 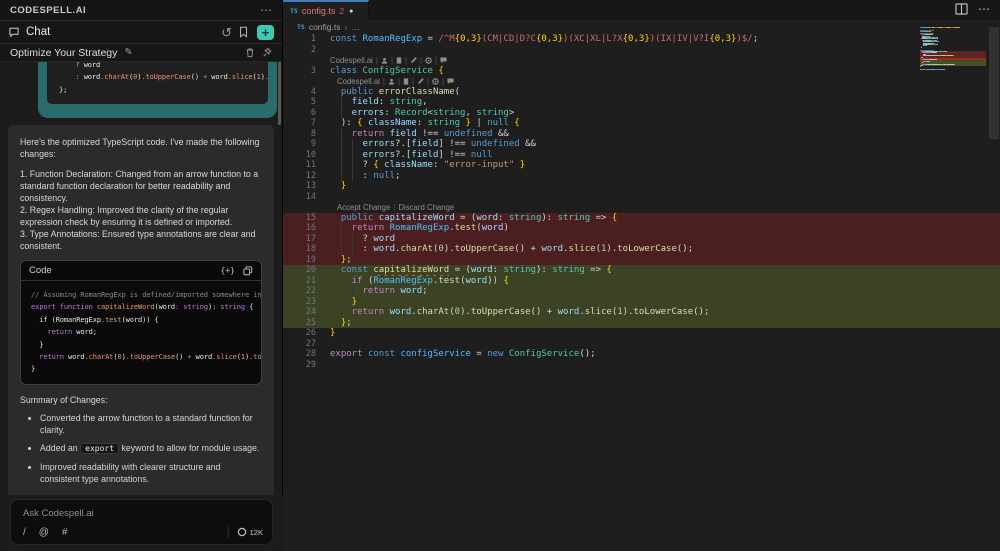 What do you see at coordinates (266, 10) in the screenshot?
I see `sidebar-more-icon: ⋯` at bounding box center [266, 10].